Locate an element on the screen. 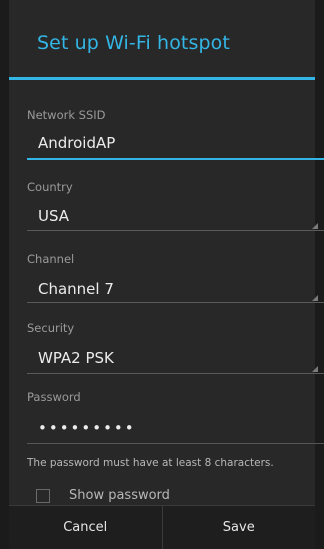  password-label: Password is located at coordinates (54, 397).